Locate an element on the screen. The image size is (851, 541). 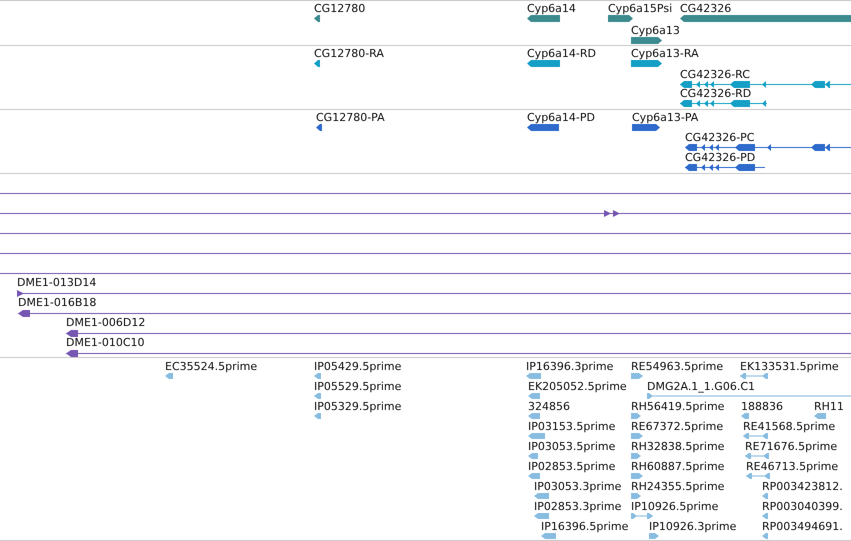
feature-label: IP03053.3prime is located at coordinates (578, 486).